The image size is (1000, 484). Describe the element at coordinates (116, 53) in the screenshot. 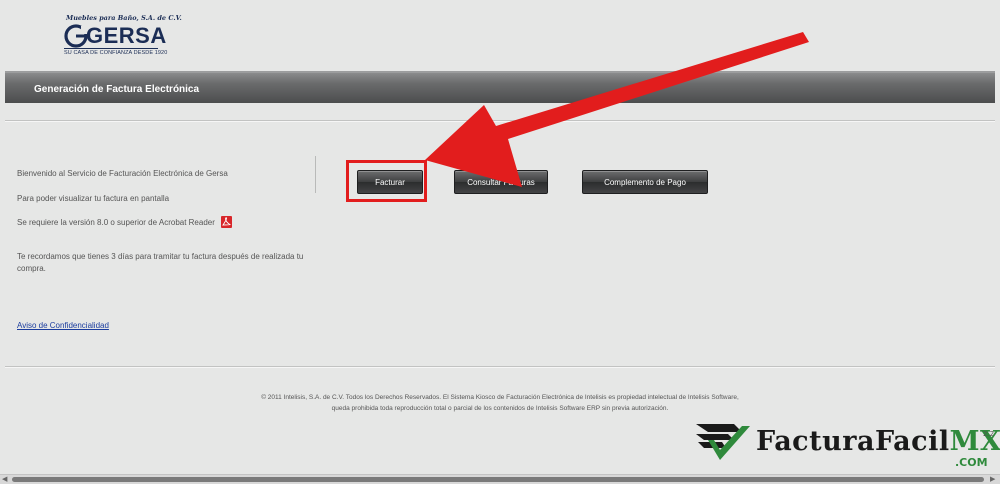

I see `brand-tagline-bottom: SU CASA DE CONFIANZA DESDE 1920` at that location.